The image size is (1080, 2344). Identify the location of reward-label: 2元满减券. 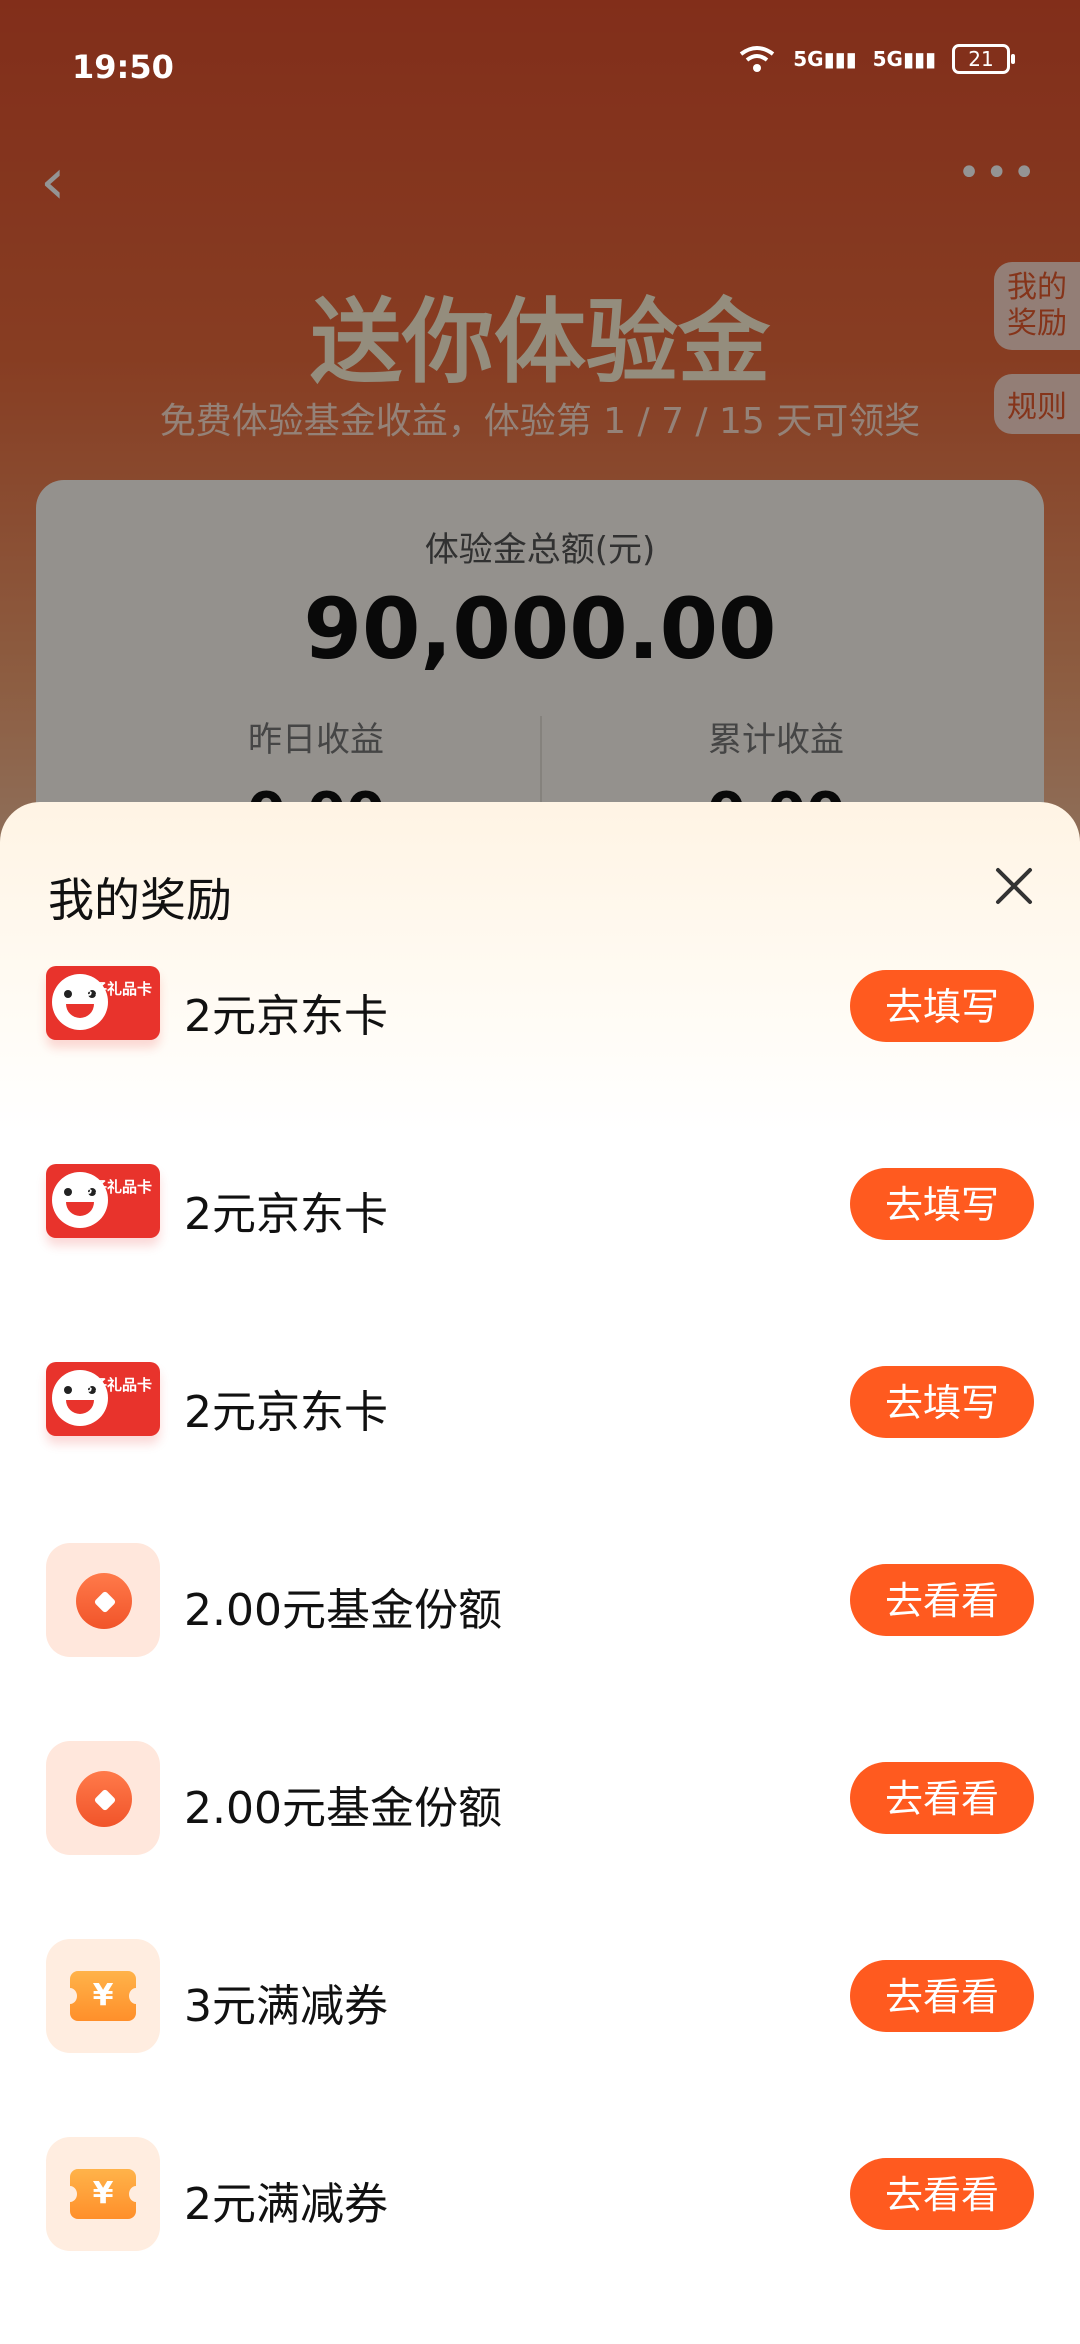
(286, 2204).